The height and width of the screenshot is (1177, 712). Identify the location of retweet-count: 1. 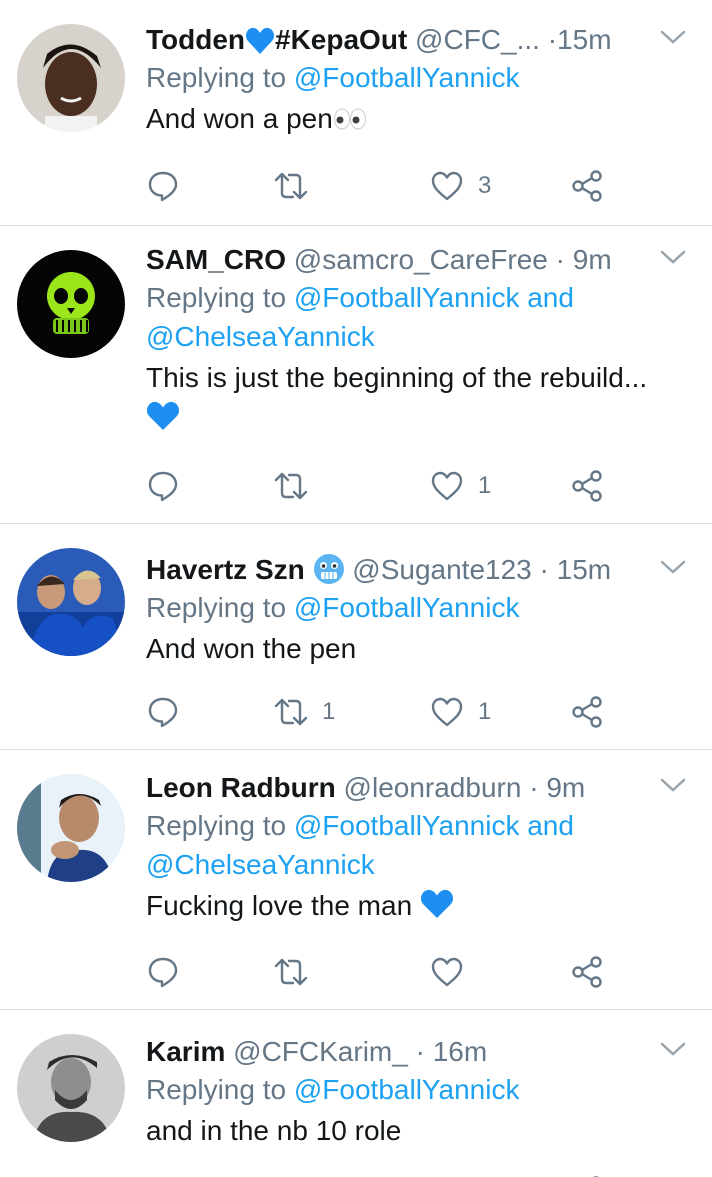
(329, 711).